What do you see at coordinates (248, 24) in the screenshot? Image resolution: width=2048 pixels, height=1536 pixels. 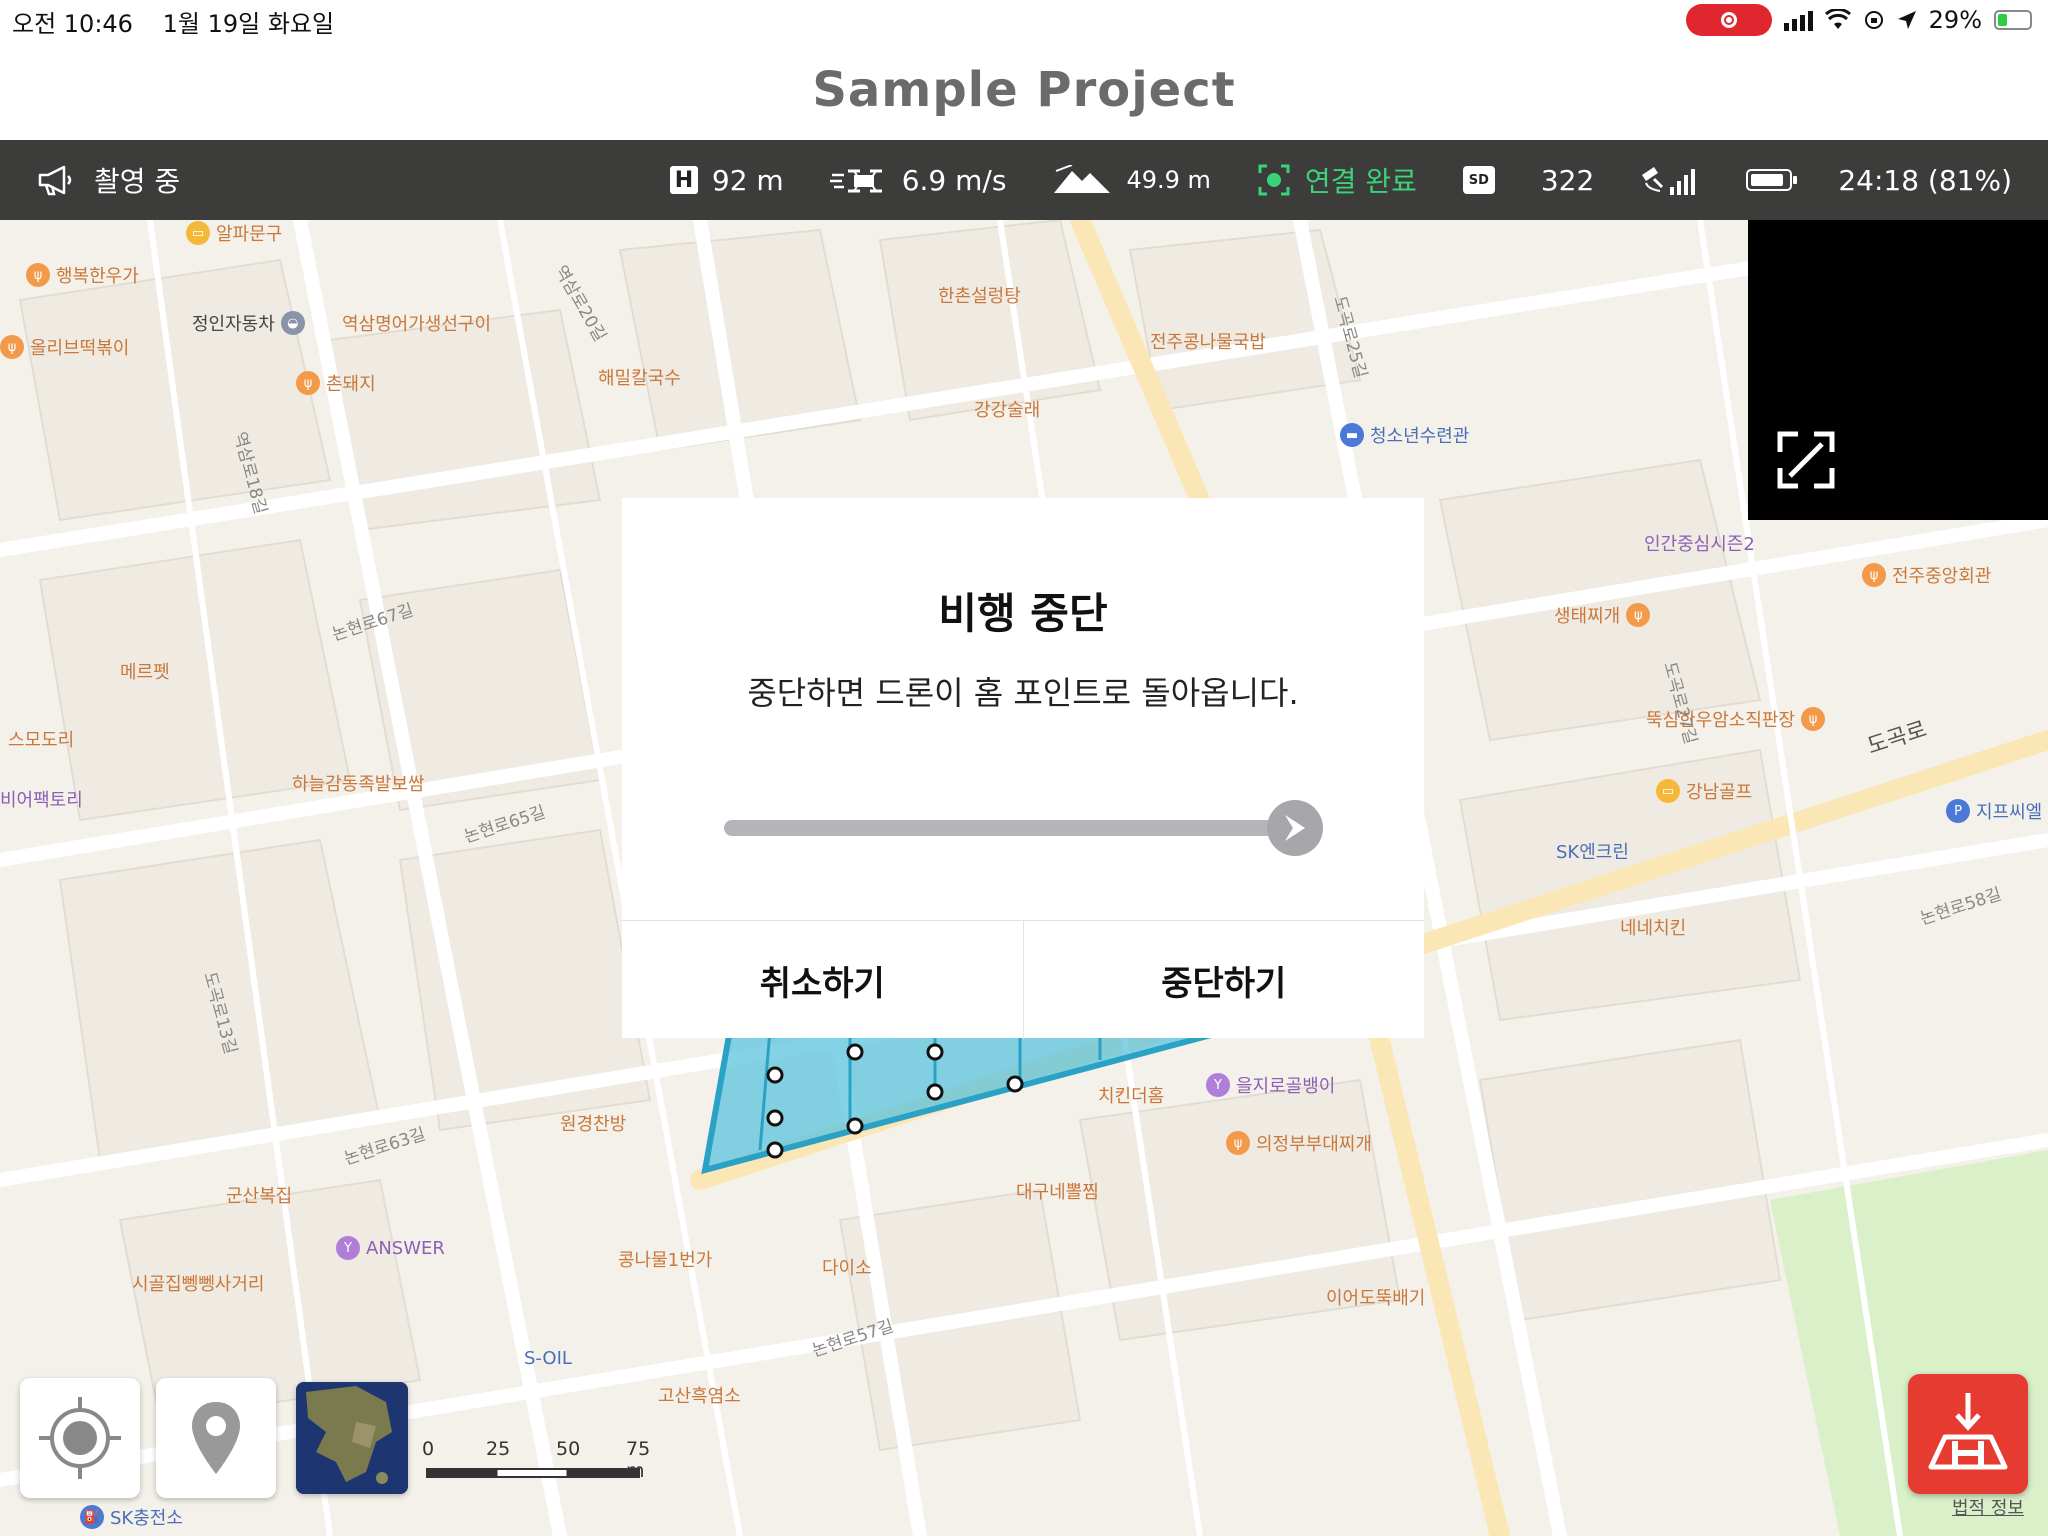 I see `status-date: 1월 19일 화요일` at bounding box center [248, 24].